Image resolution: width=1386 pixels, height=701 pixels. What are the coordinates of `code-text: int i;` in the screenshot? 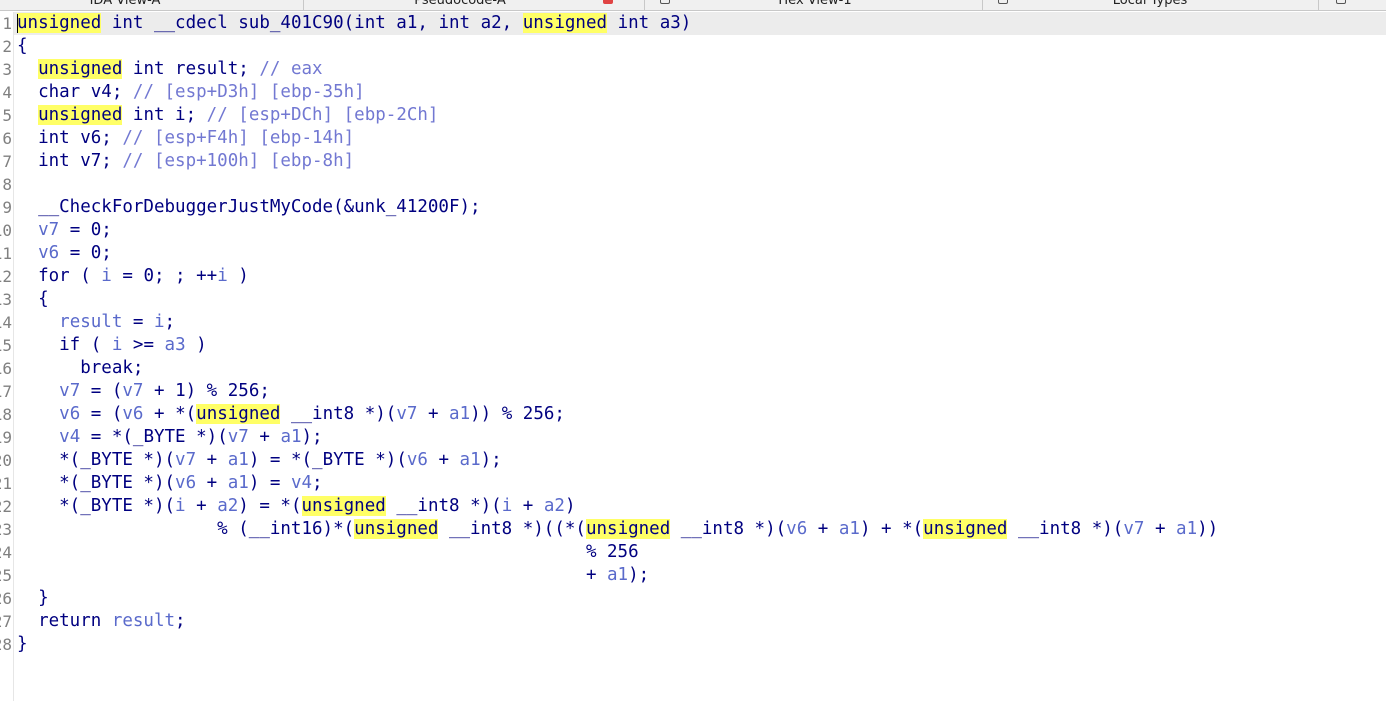 It's located at (164, 115).